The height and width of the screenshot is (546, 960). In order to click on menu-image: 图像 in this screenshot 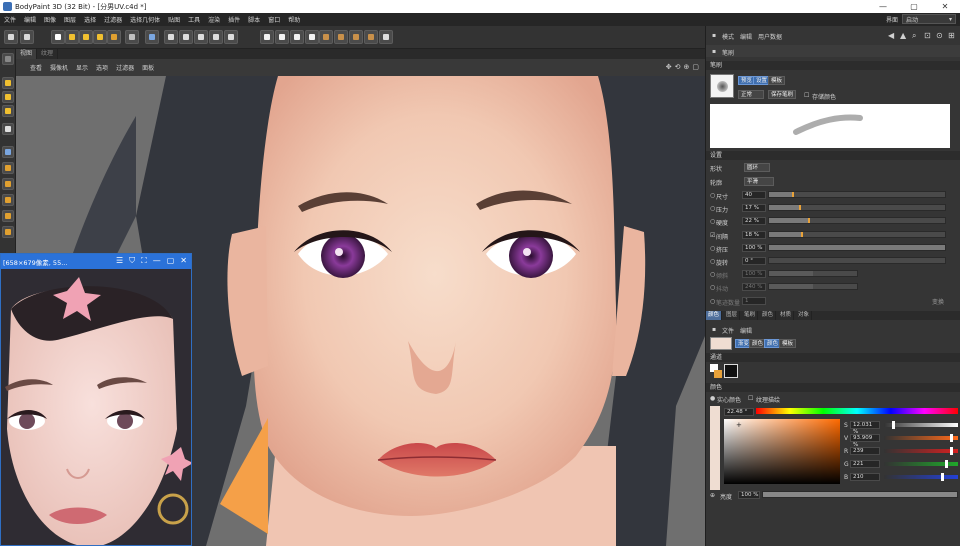, I will do `click(50, 19)`.